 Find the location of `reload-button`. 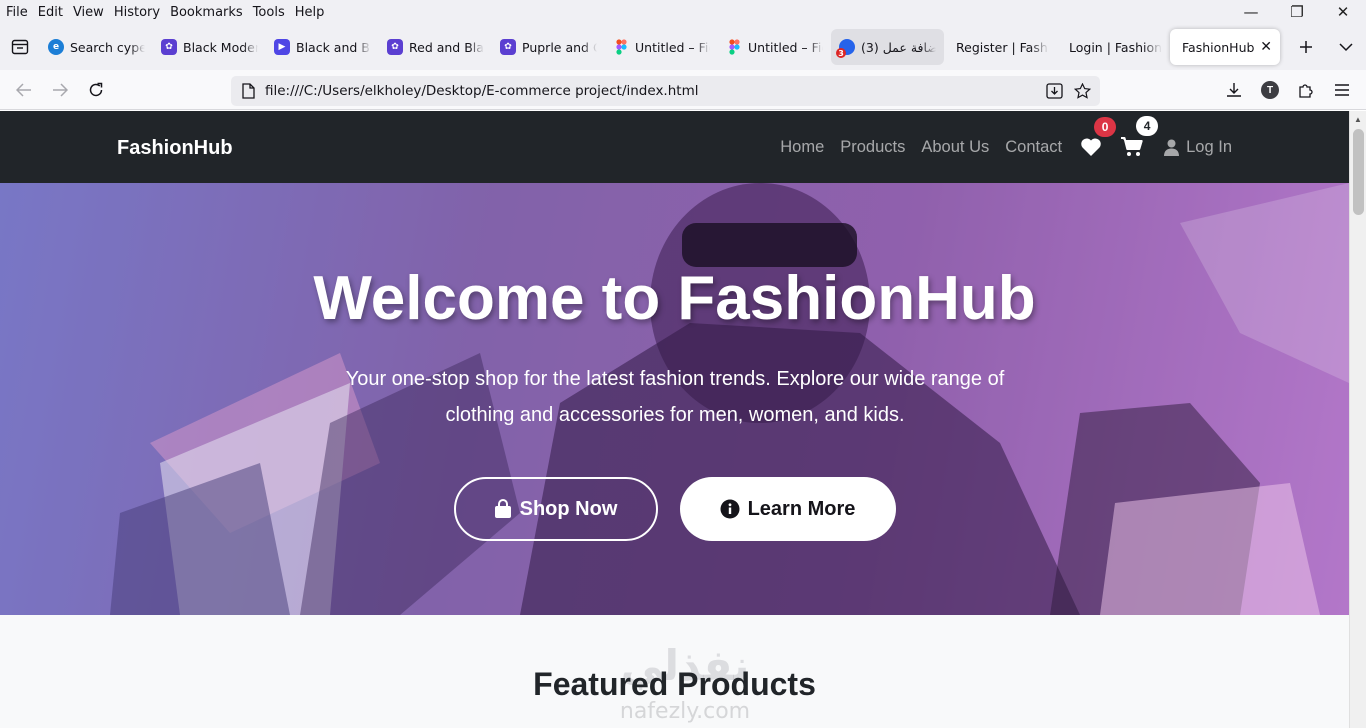

reload-button is located at coordinates (96, 90).